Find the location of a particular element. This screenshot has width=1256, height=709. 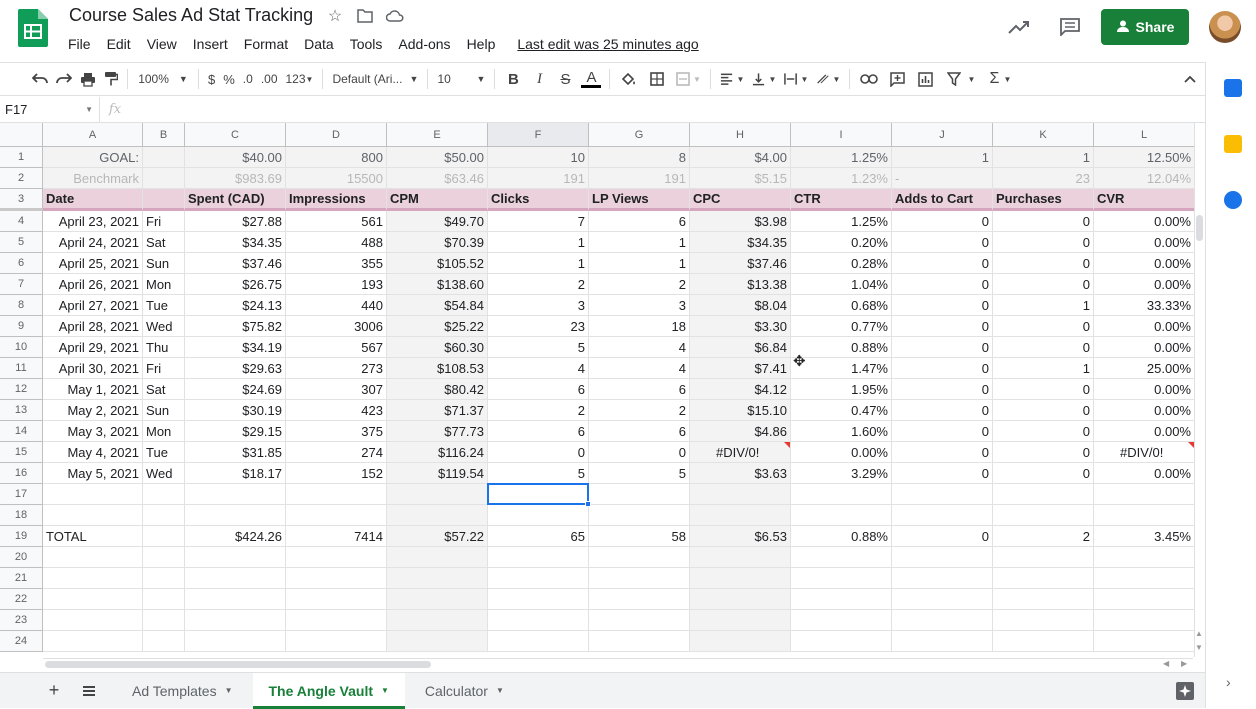

cell-J14: 0 is located at coordinates (942, 431).